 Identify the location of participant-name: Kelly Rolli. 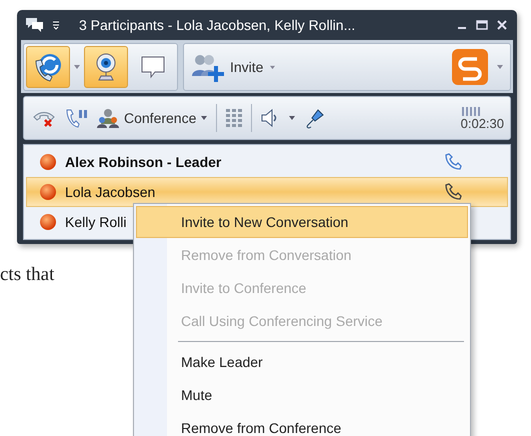
(95, 222).